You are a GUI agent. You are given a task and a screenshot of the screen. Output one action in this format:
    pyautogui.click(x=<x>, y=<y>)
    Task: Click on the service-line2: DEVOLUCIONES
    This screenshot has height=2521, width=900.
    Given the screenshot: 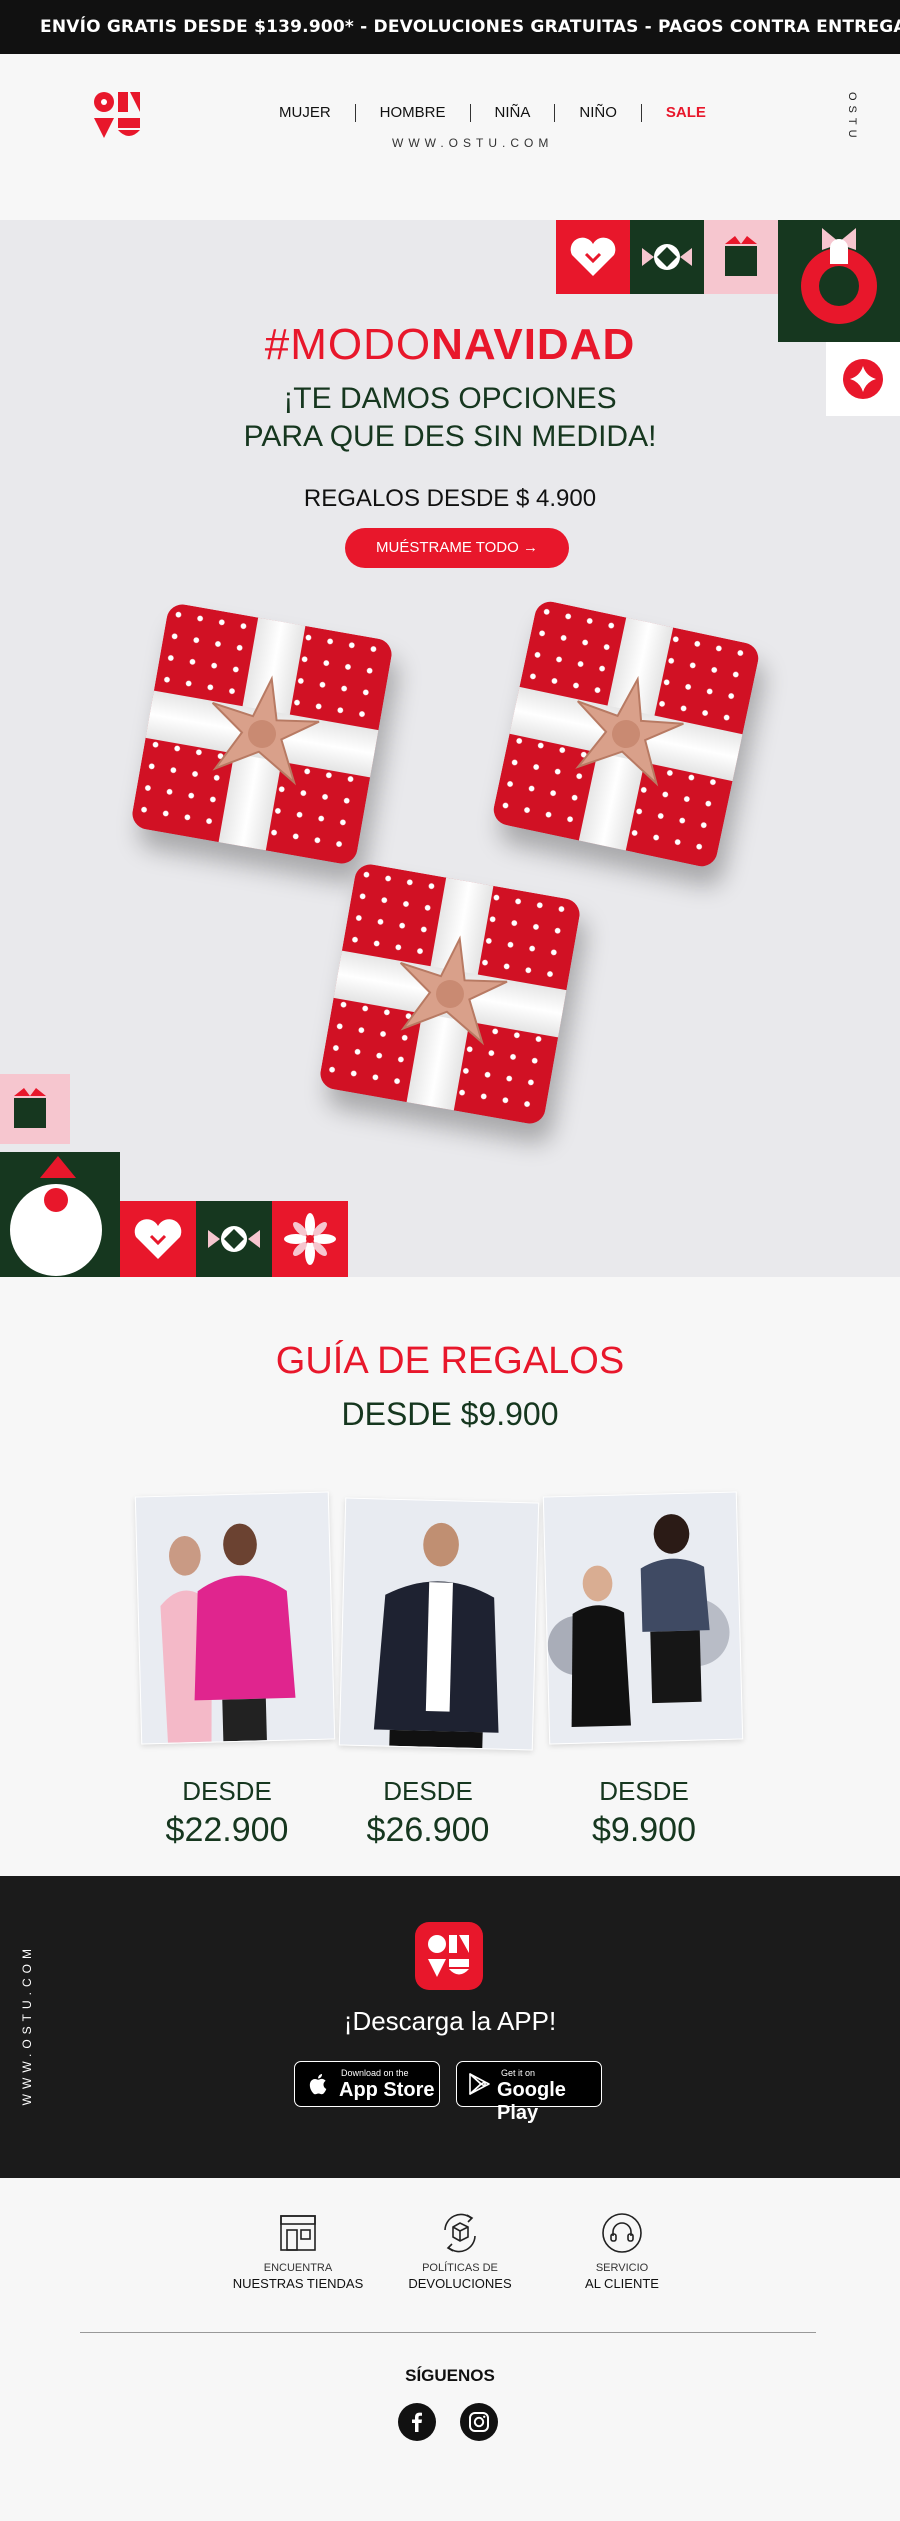 What is the action you would take?
    pyautogui.click(x=460, y=2283)
    